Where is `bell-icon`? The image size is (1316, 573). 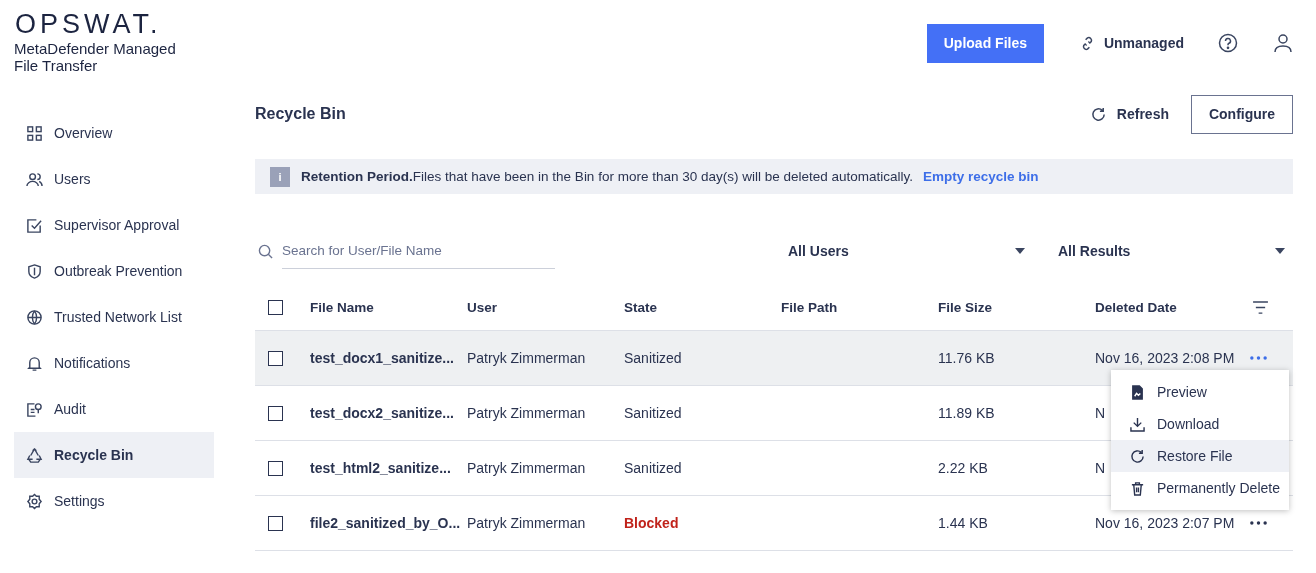
bell-icon is located at coordinates (34, 363).